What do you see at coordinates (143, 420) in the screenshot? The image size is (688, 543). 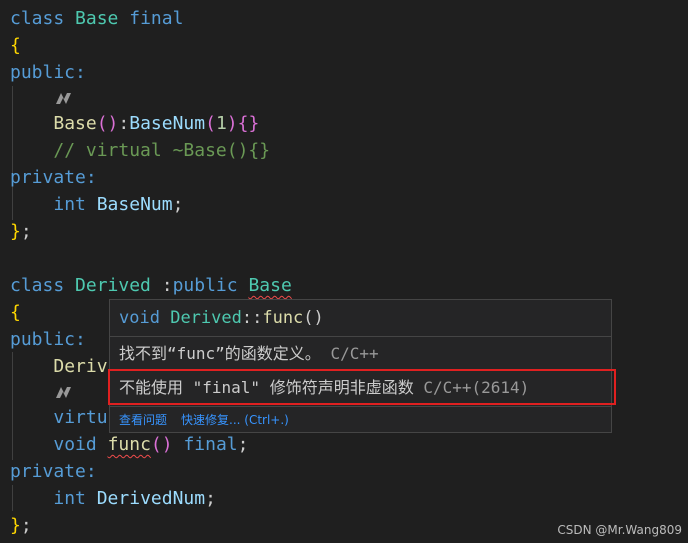 I see `view-problem-link: 查看问题` at bounding box center [143, 420].